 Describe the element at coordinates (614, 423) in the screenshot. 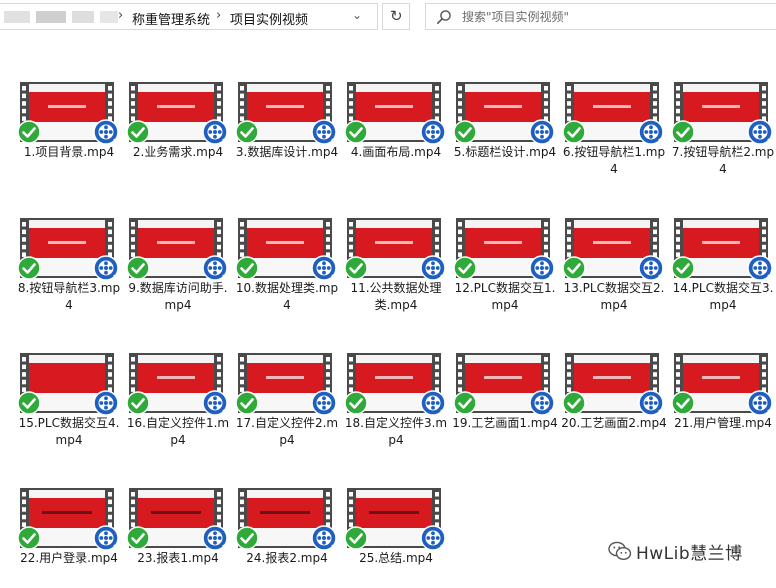

I see `file-name-label: 20.工艺画面2.mp4` at that location.